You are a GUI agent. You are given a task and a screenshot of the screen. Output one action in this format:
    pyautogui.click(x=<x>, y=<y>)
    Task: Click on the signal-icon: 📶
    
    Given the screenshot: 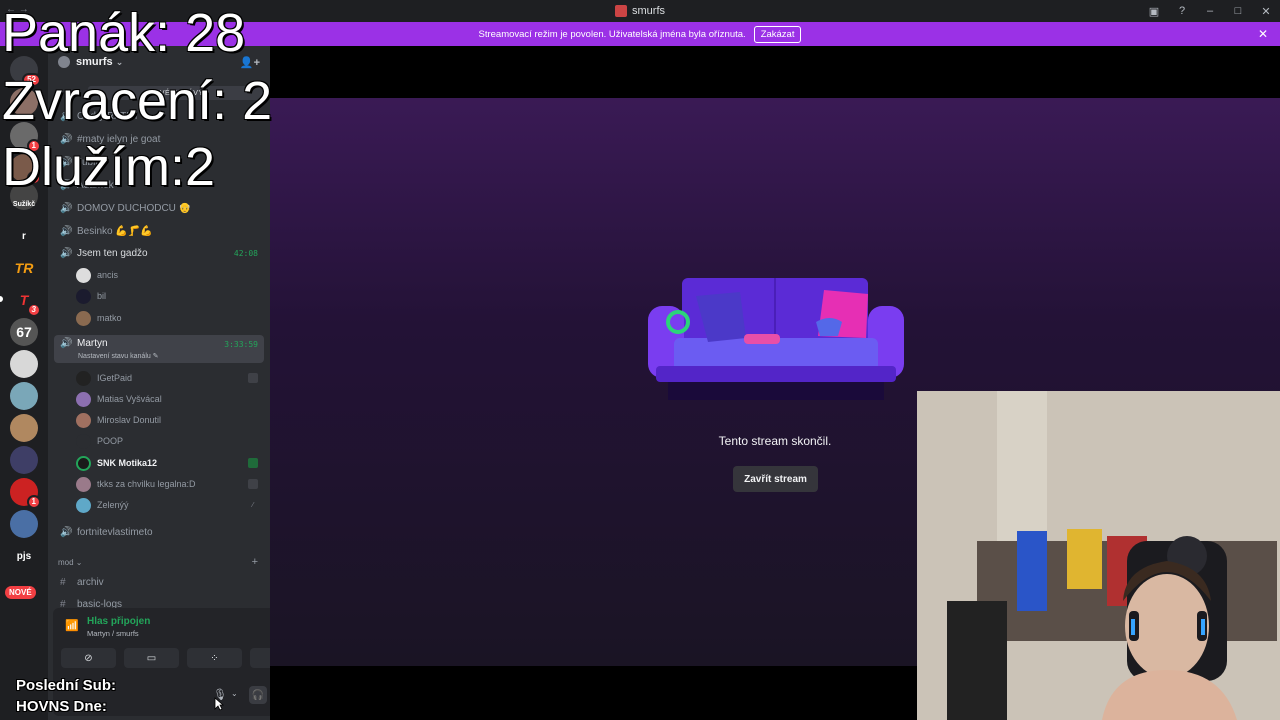 What is the action you would take?
    pyautogui.click(x=72, y=625)
    